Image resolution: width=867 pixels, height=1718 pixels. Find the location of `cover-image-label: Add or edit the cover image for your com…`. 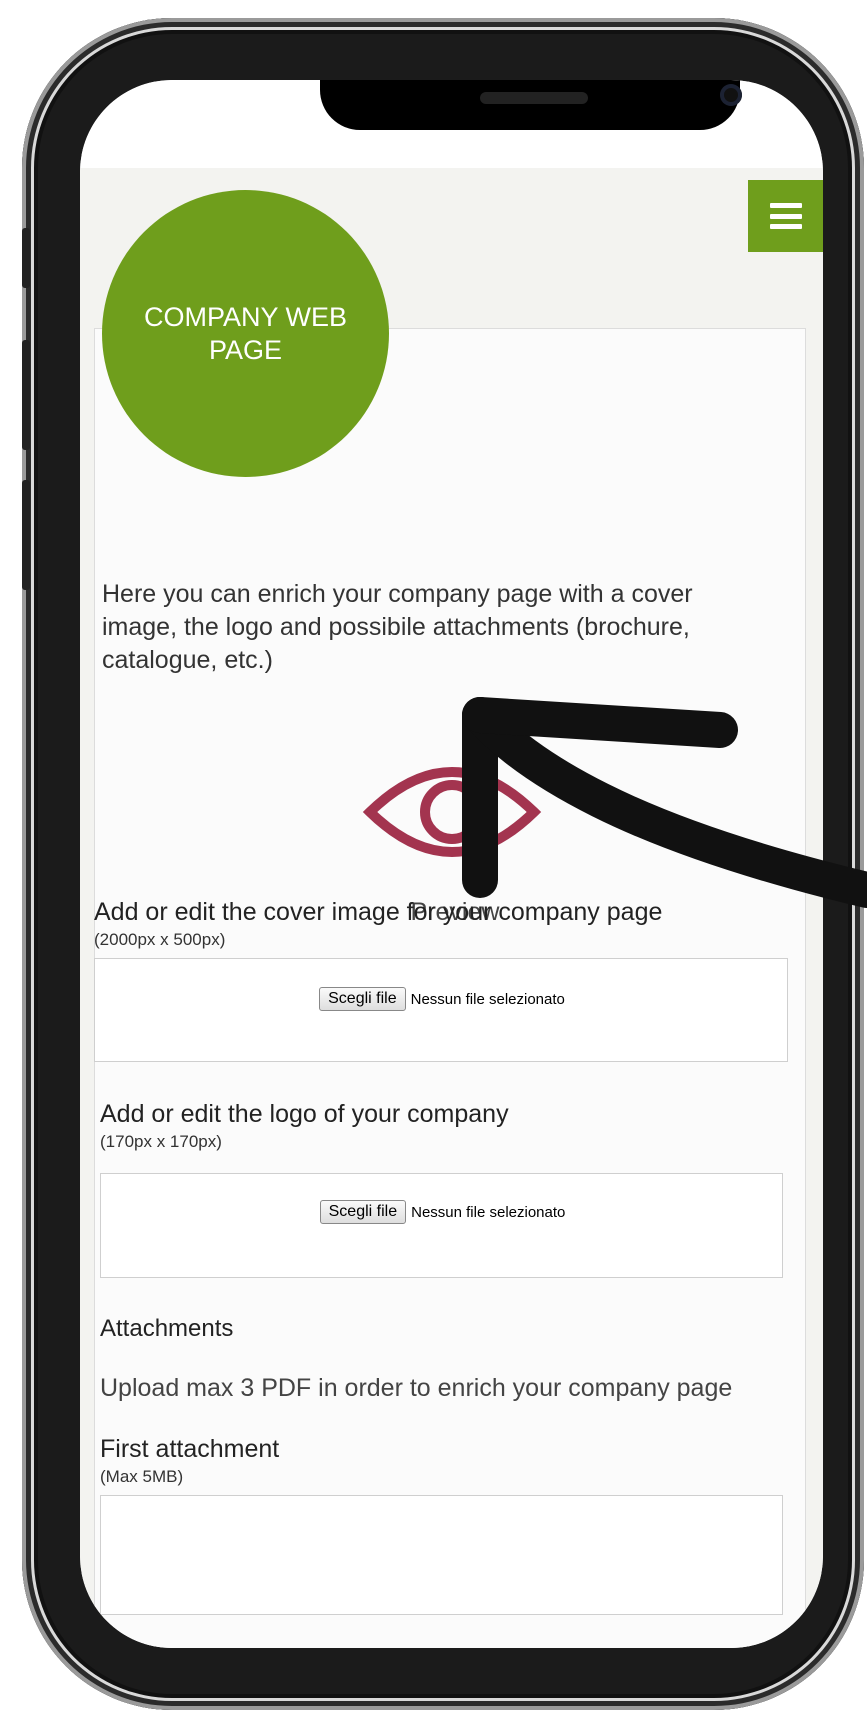

cover-image-label: Add or edit the cover image for your com… is located at coordinates (378, 912).